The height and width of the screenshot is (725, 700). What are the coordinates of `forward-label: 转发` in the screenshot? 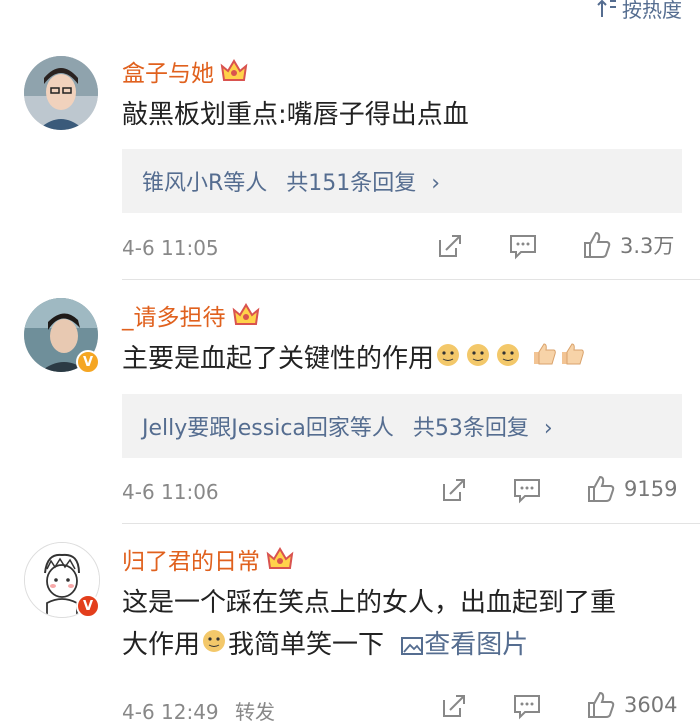 It's located at (255, 712).